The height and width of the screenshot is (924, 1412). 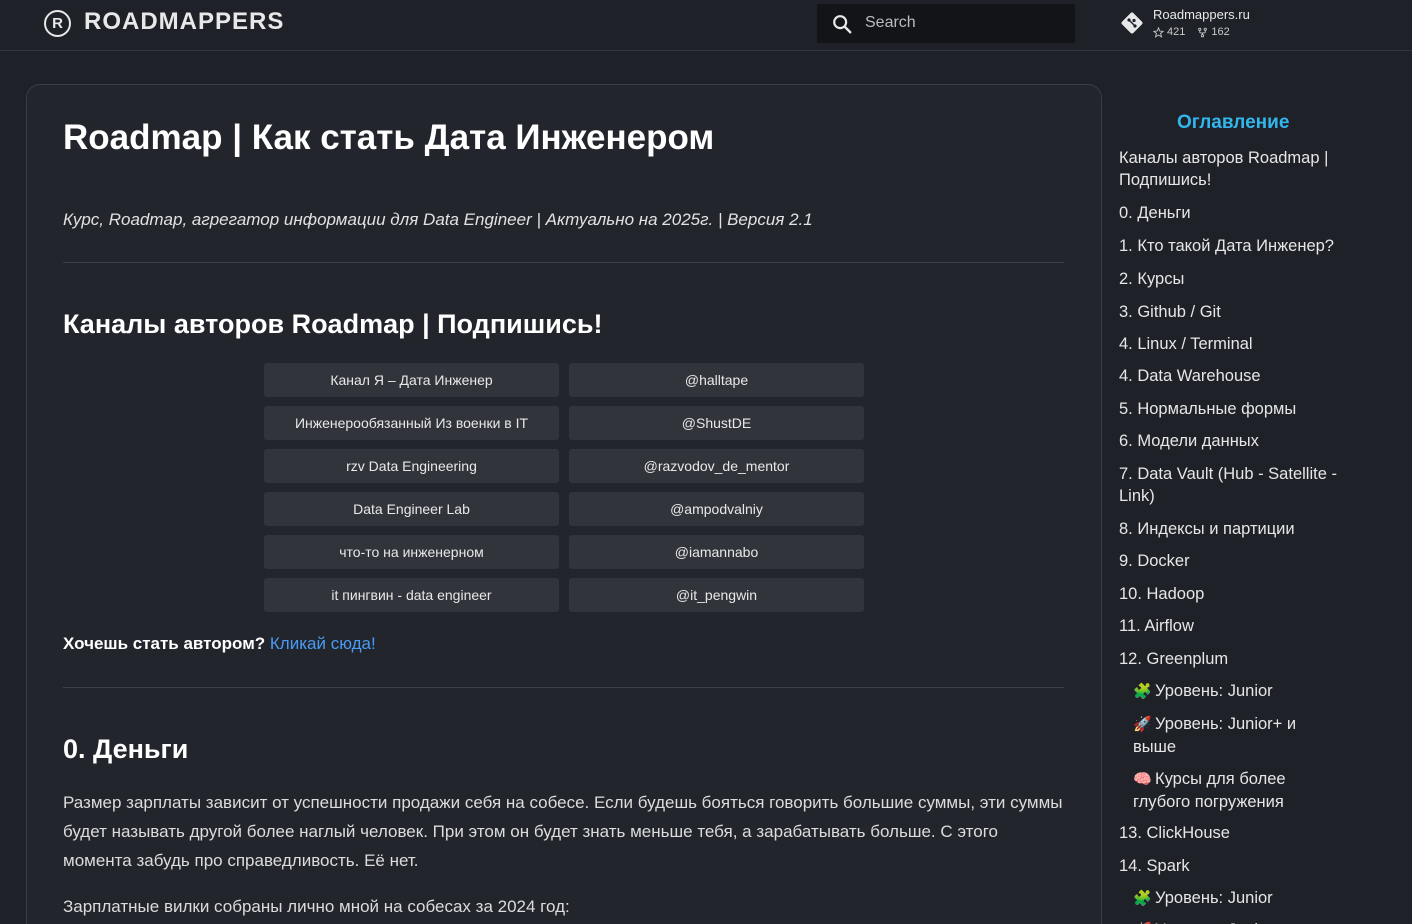 What do you see at coordinates (1209, 790) in the screenshot?
I see `toc-item-label: Курсы для более глубого погружения` at bounding box center [1209, 790].